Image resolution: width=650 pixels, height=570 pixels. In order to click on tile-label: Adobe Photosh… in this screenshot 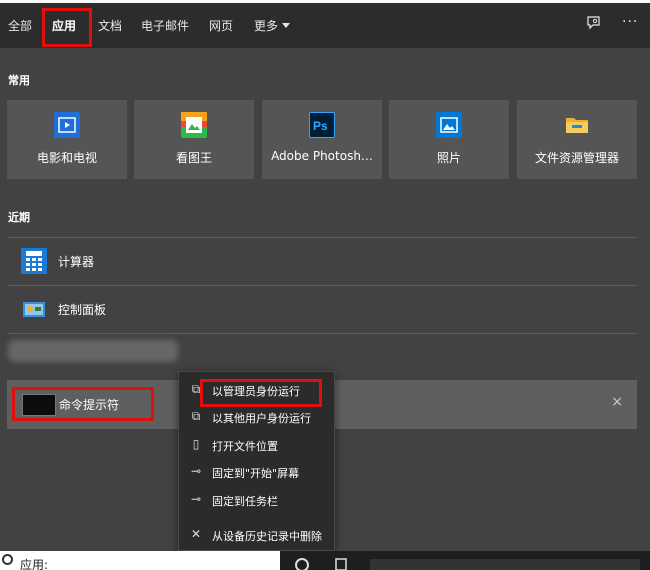, I will do `click(322, 156)`.